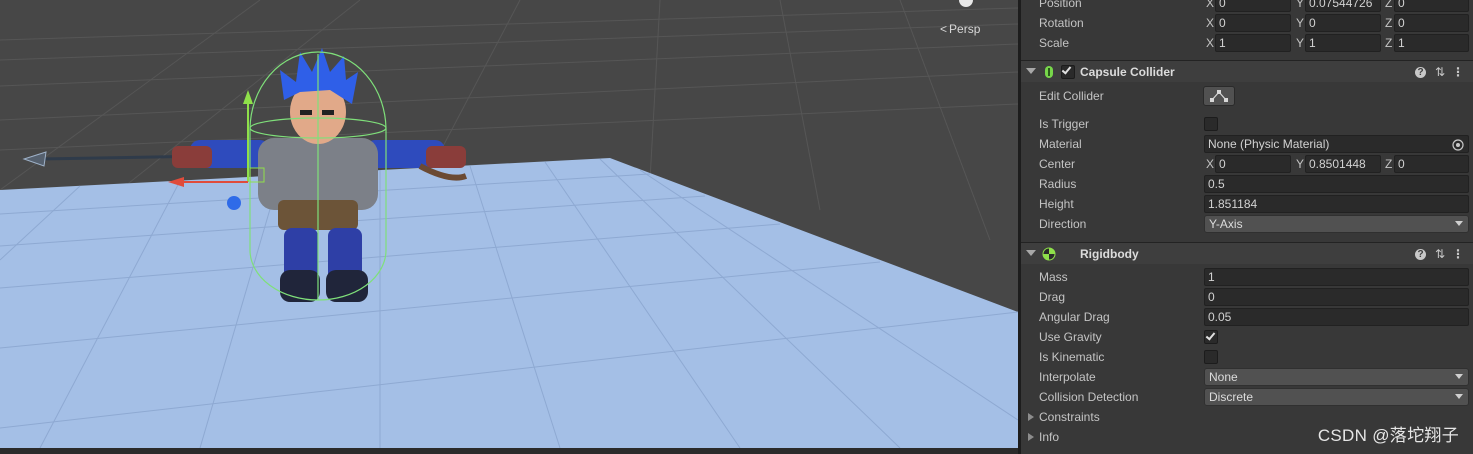 The width and height of the screenshot is (1473, 454). What do you see at coordinates (1223, 377) in the screenshot?
I see `interpolate-value: None` at bounding box center [1223, 377].